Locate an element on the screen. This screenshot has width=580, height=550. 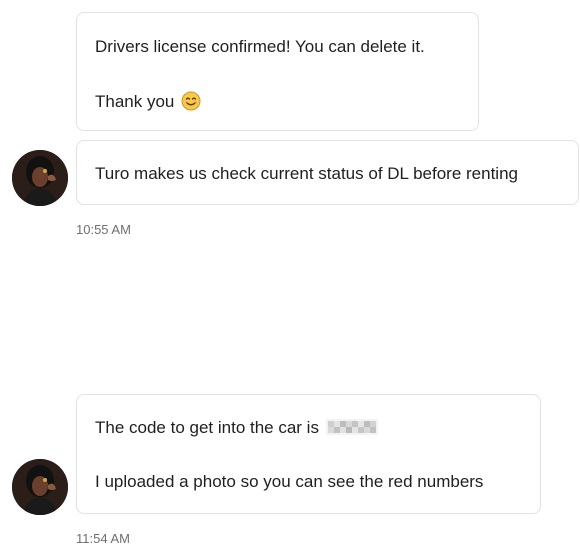
message-text-thank-you: Thank you is located at coordinates (148, 101).